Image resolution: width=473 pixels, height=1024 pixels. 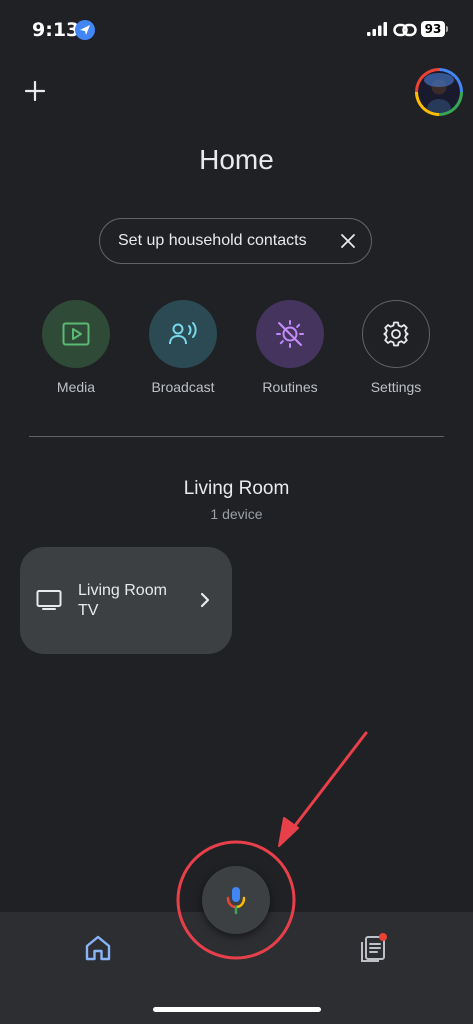 I want to click on action-settings: Settings, so click(x=396, y=347).